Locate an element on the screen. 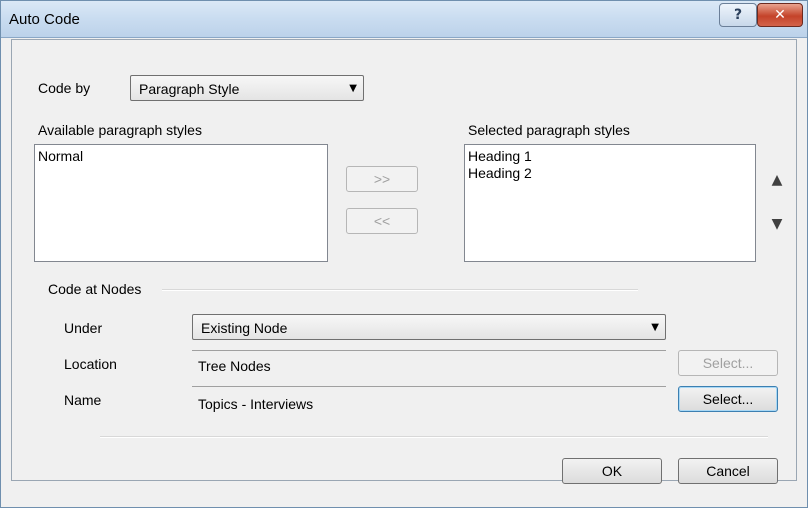 Image resolution: width=808 pixels, height=508 pixels. cancel-button: Cancel is located at coordinates (728, 471).